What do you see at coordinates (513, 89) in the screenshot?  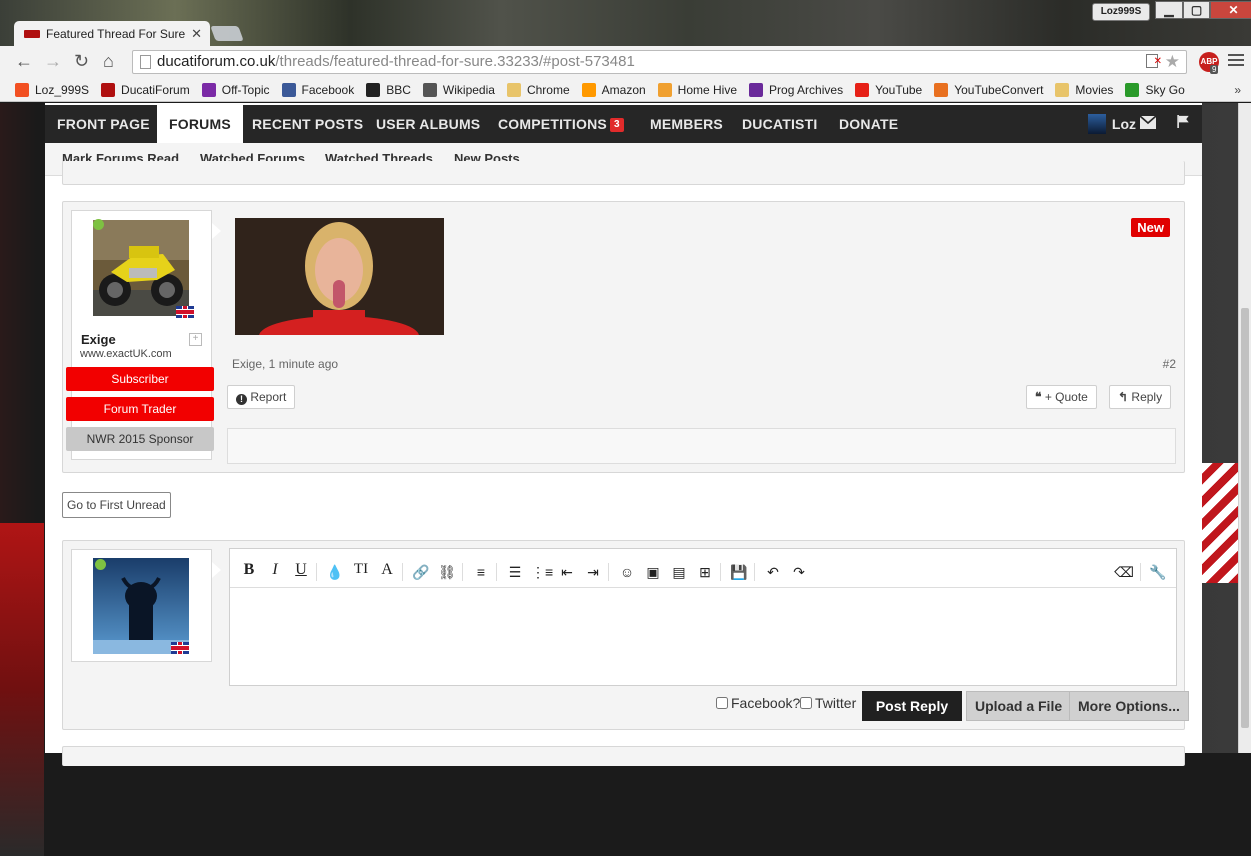 I see `folder-icon` at bounding box center [513, 89].